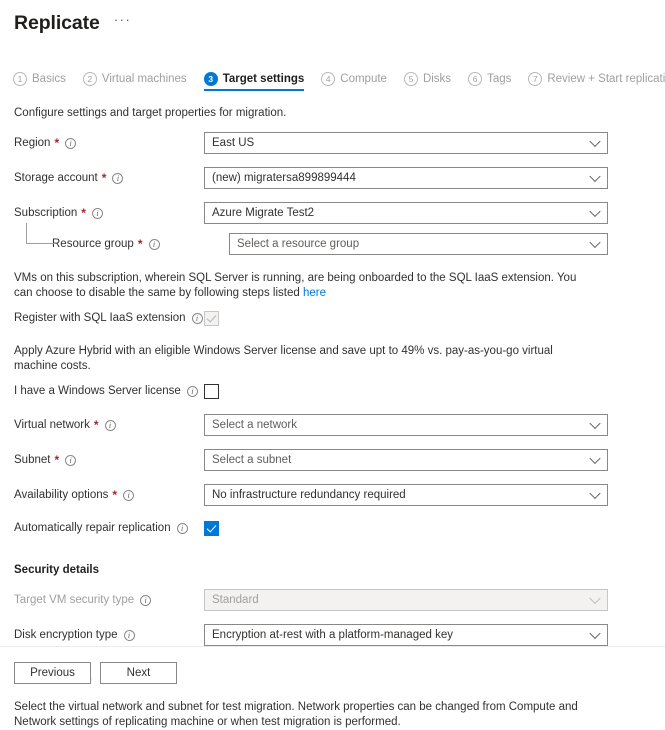 The height and width of the screenshot is (730, 665). I want to click on step-number: 7, so click(535, 79).